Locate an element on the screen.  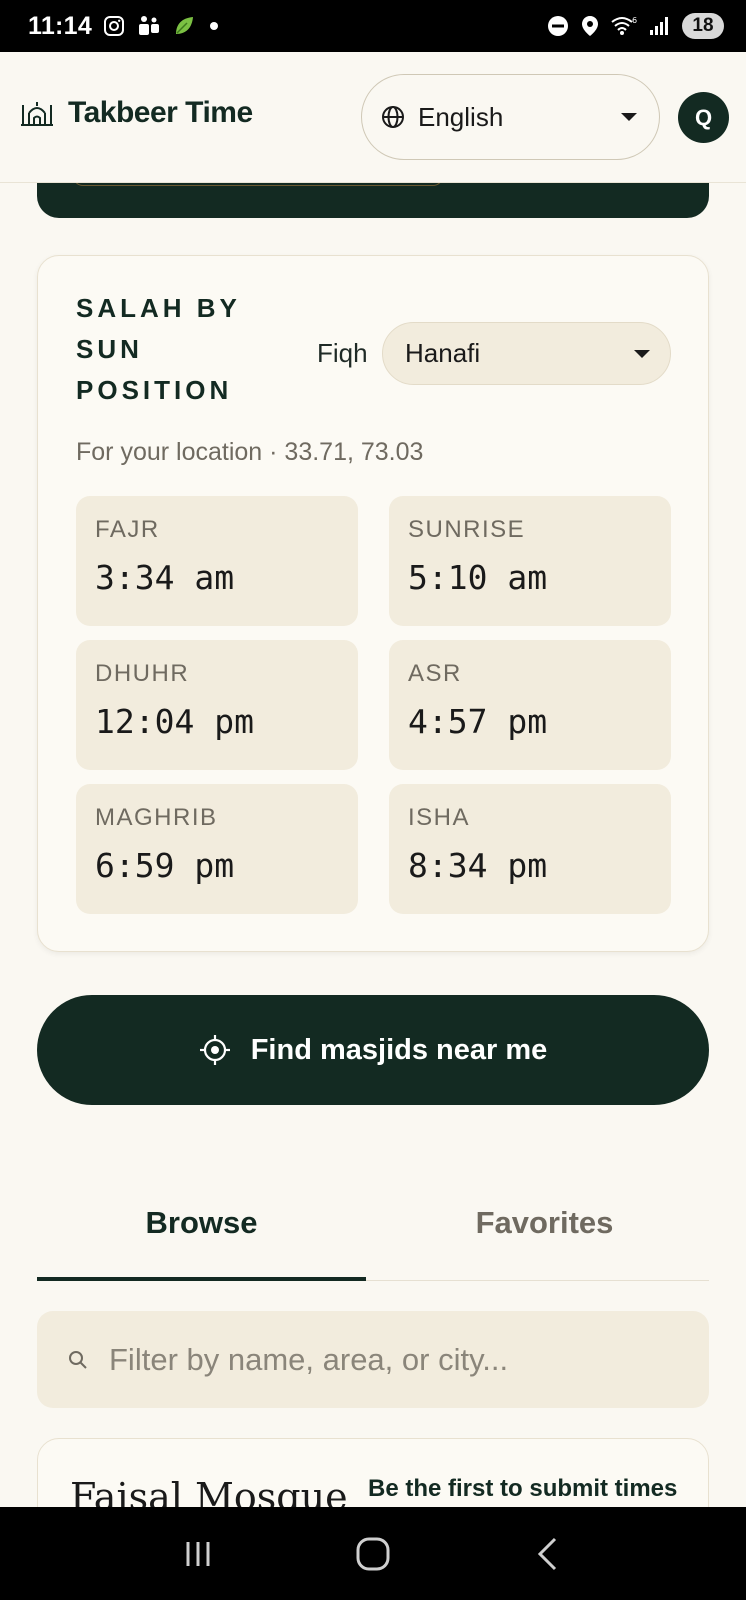
teams-icon is located at coordinates (149, 26).